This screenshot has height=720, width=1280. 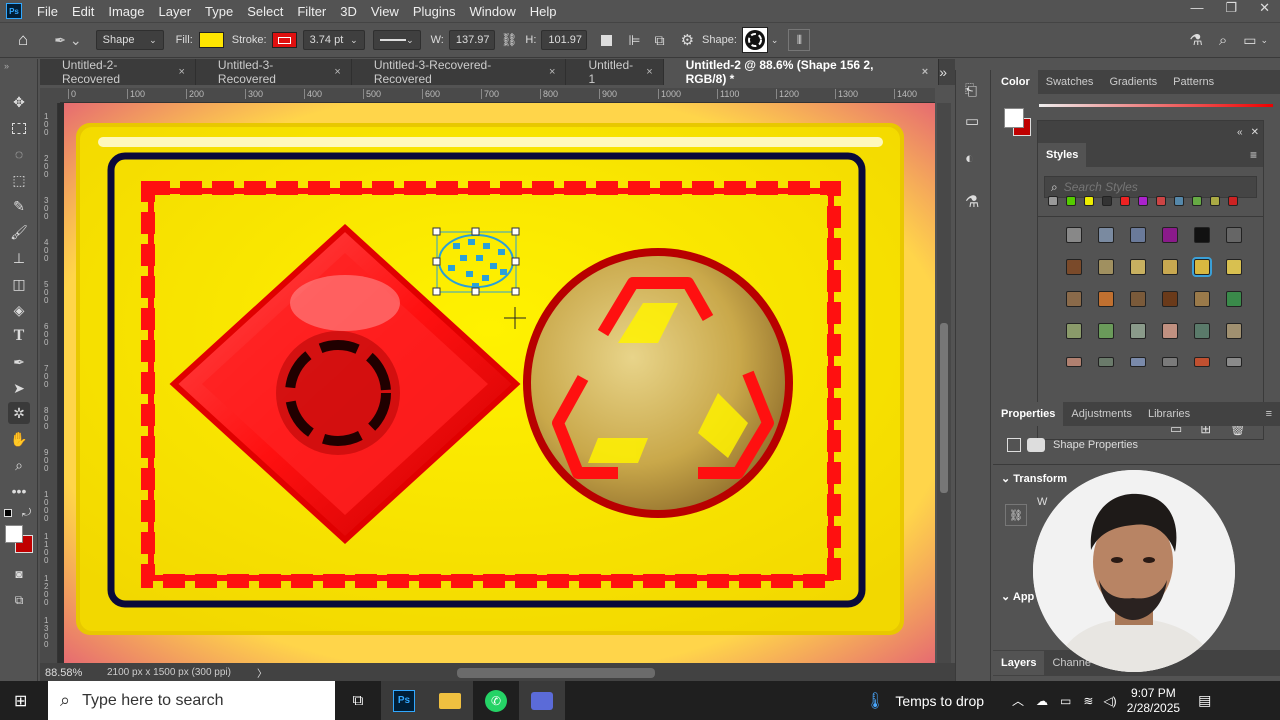 I want to click on menu-layer: Layer, so click(x=175, y=11).